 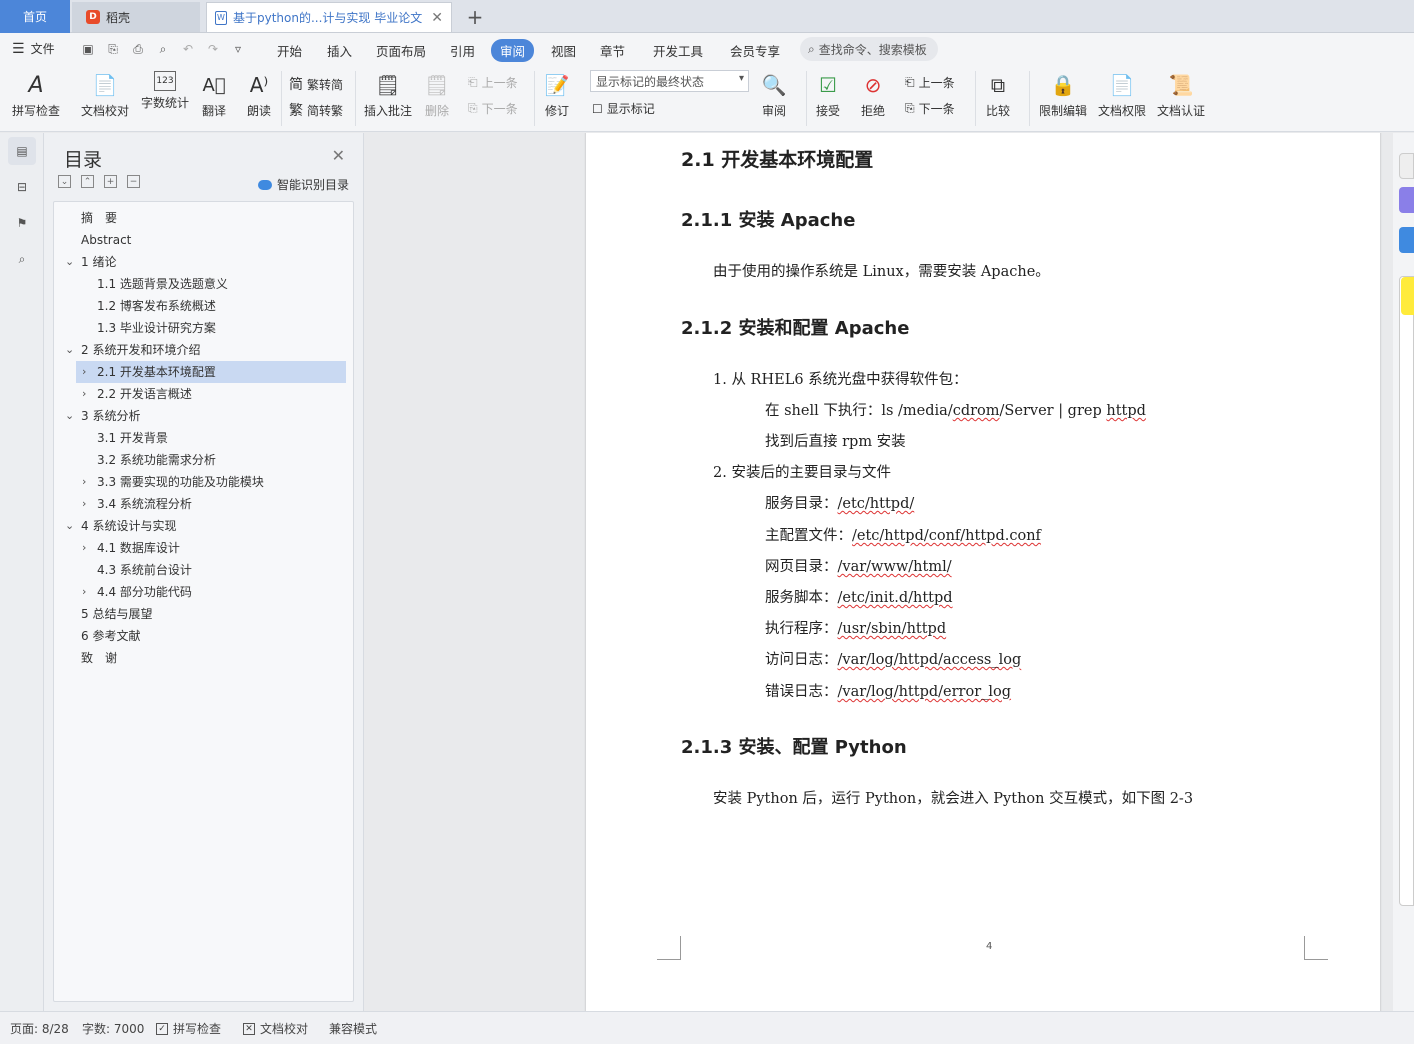 I want to click on search-icon: ⌕, so click(x=22, y=259).